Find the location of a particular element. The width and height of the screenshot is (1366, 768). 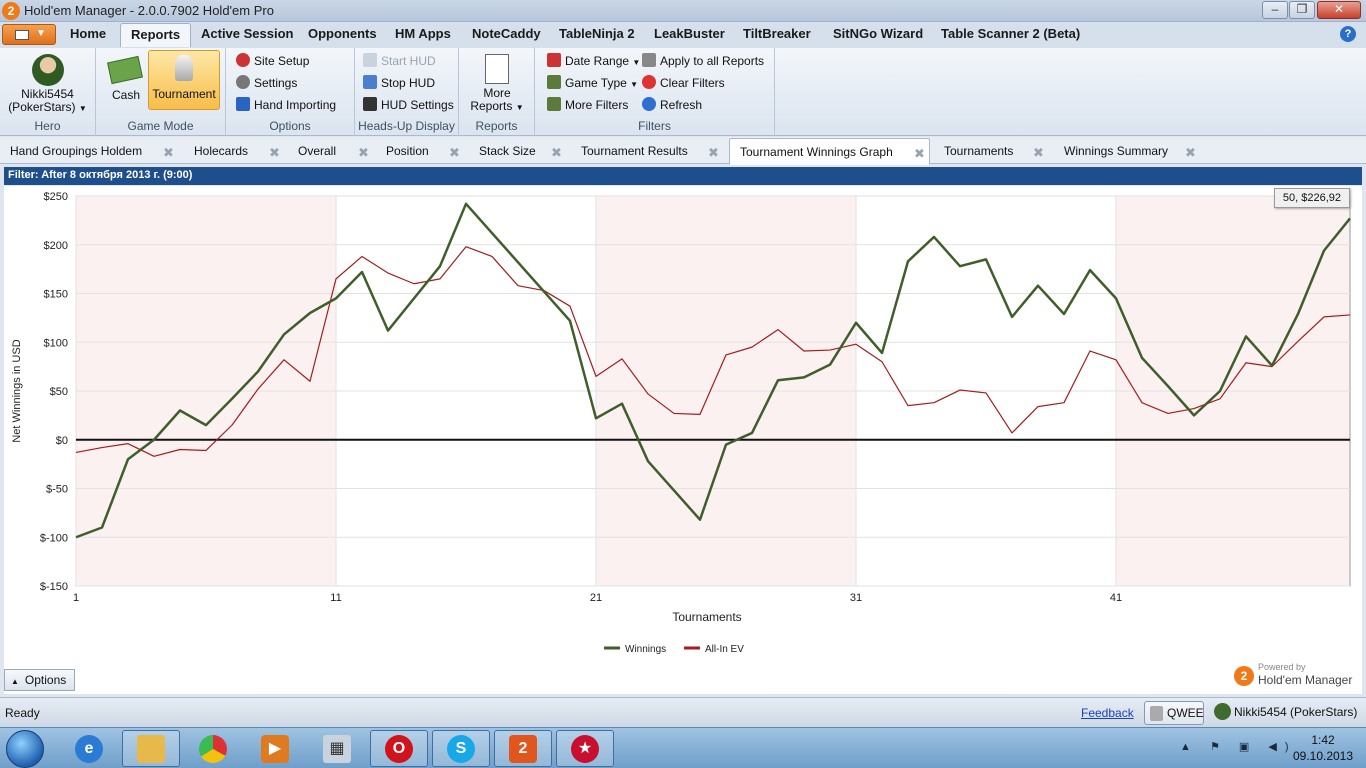

taskbar-pokerstars: ★ is located at coordinates (585, 748).